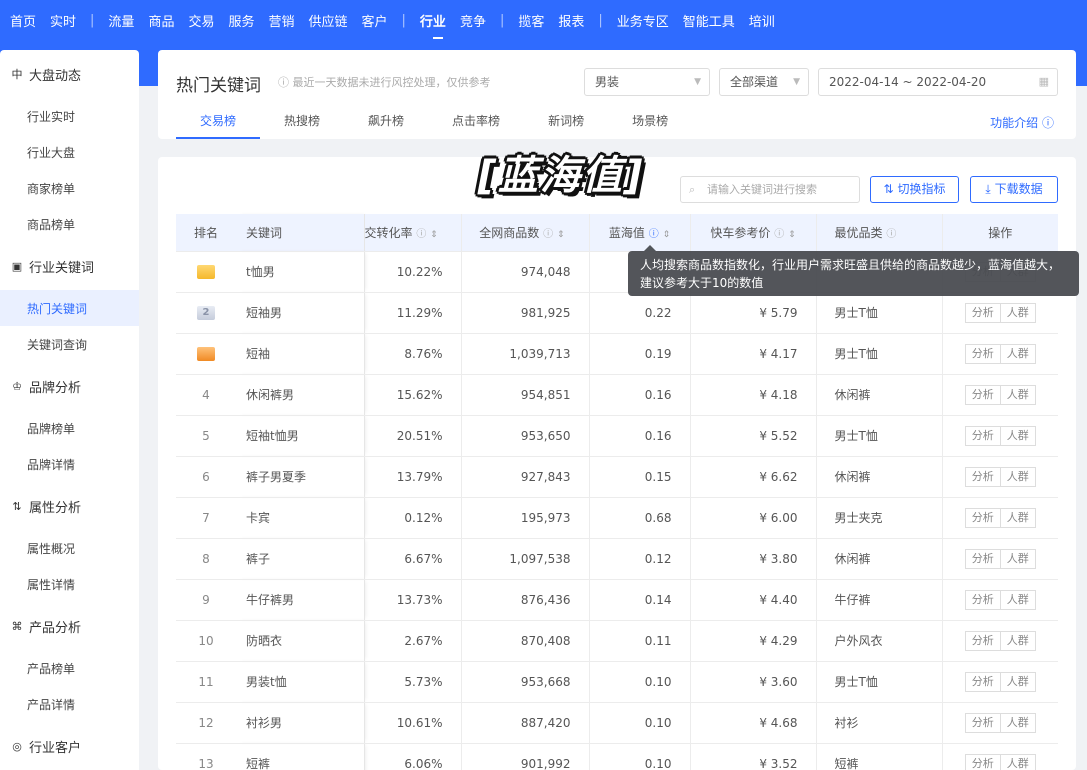 The width and height of the screenshot is (1087, 770). Describe the element at coordinates (69, 668) in the screenshot. I see `sidebar-item: 产品榜单` at that location.